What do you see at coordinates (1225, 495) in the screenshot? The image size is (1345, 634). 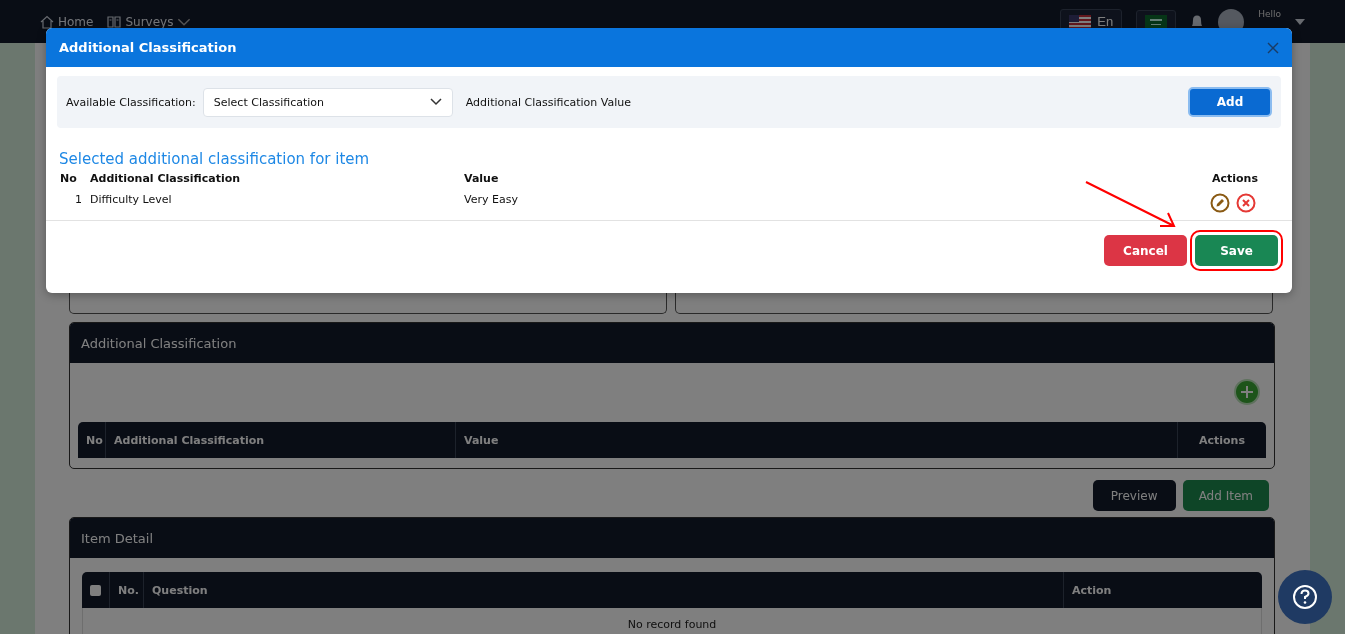 I see `add-item-button: Add Item` at bounding box center [1225, 495].